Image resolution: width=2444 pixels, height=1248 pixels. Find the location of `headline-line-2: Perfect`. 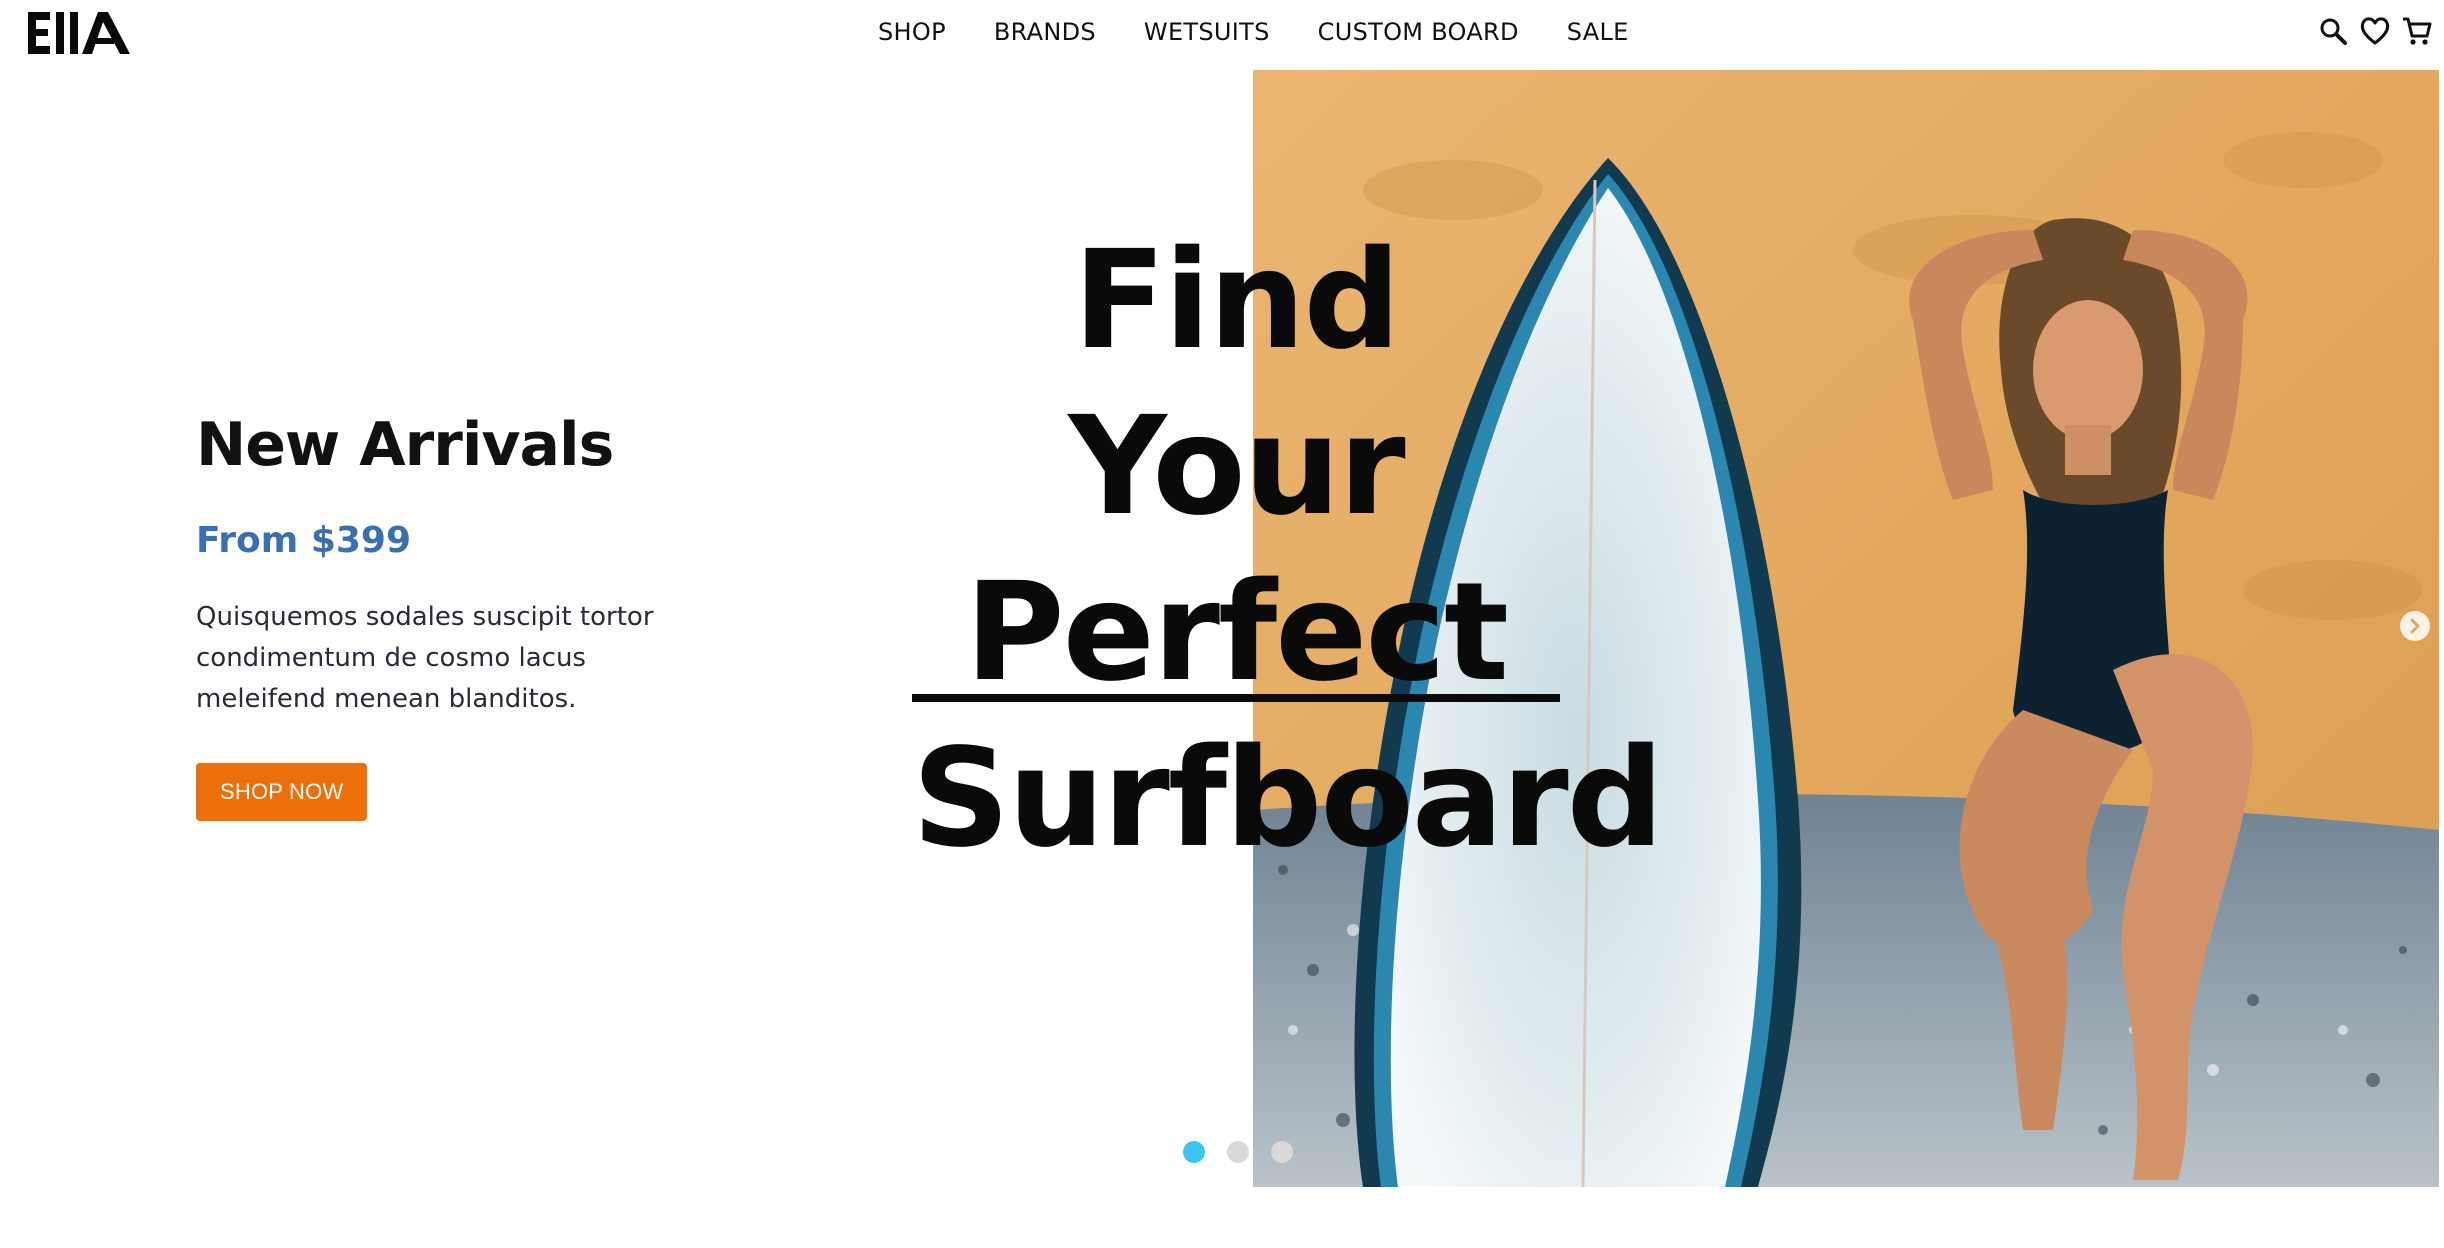

headline-line-2: Perfect is located at coordinates (1236, 633).